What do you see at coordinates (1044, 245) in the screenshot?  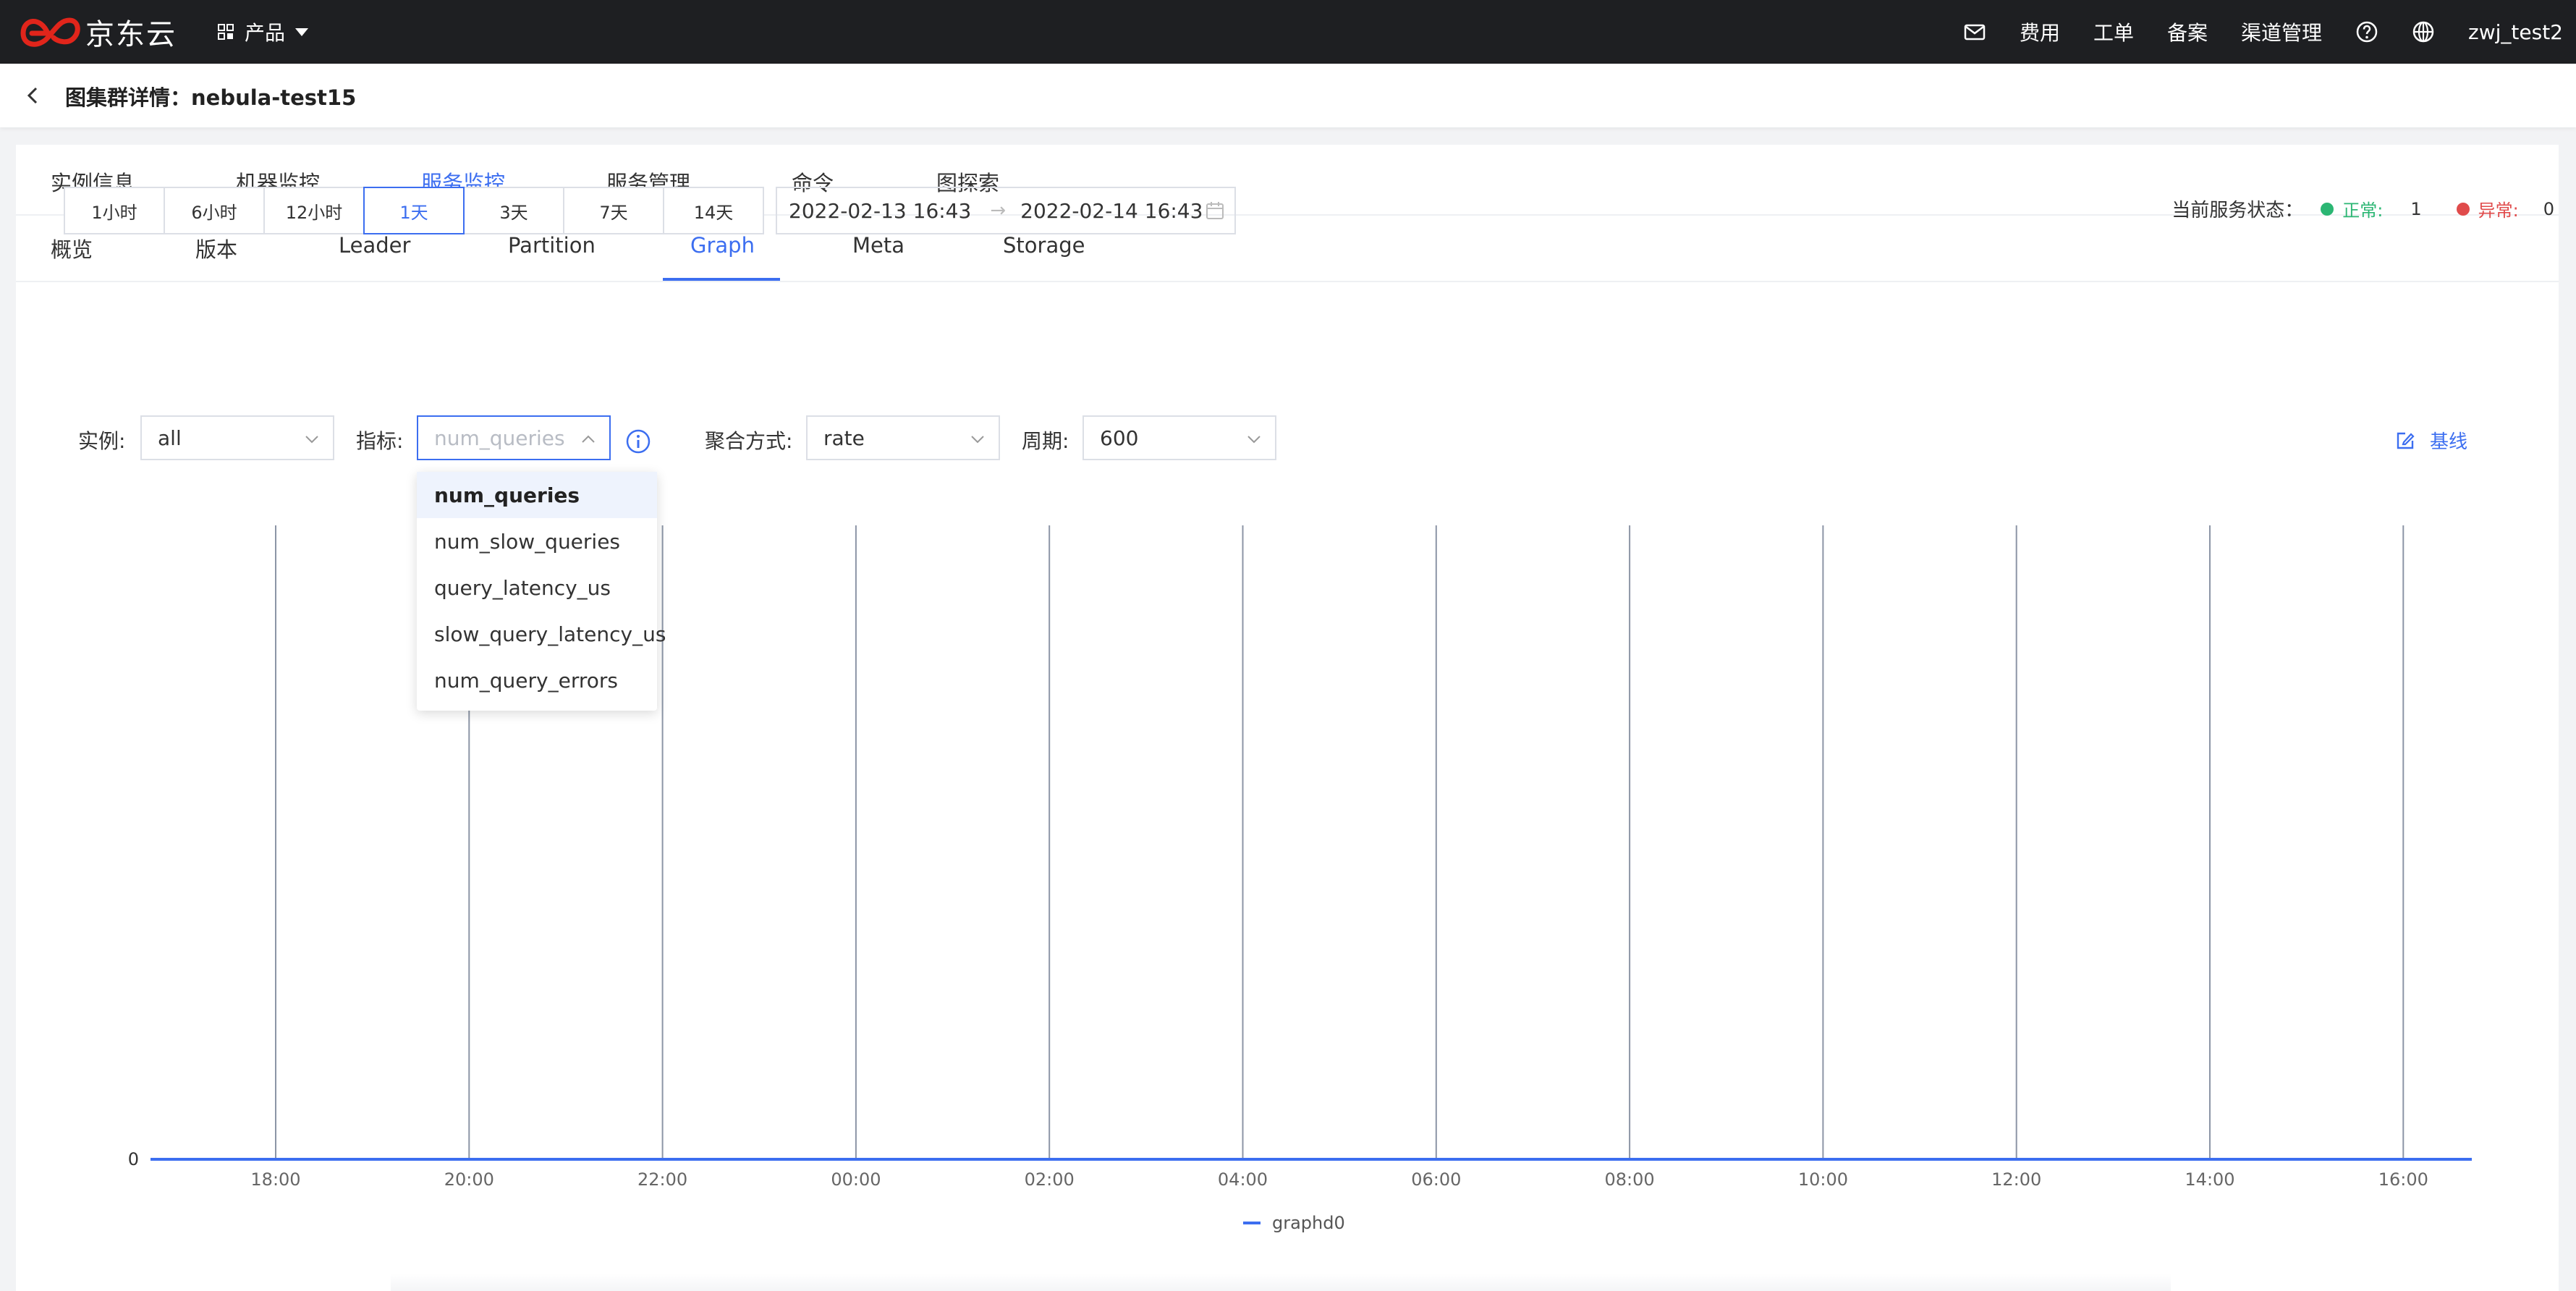 I see `subtab-storage: Storage` at bounding box center [1044, 245].